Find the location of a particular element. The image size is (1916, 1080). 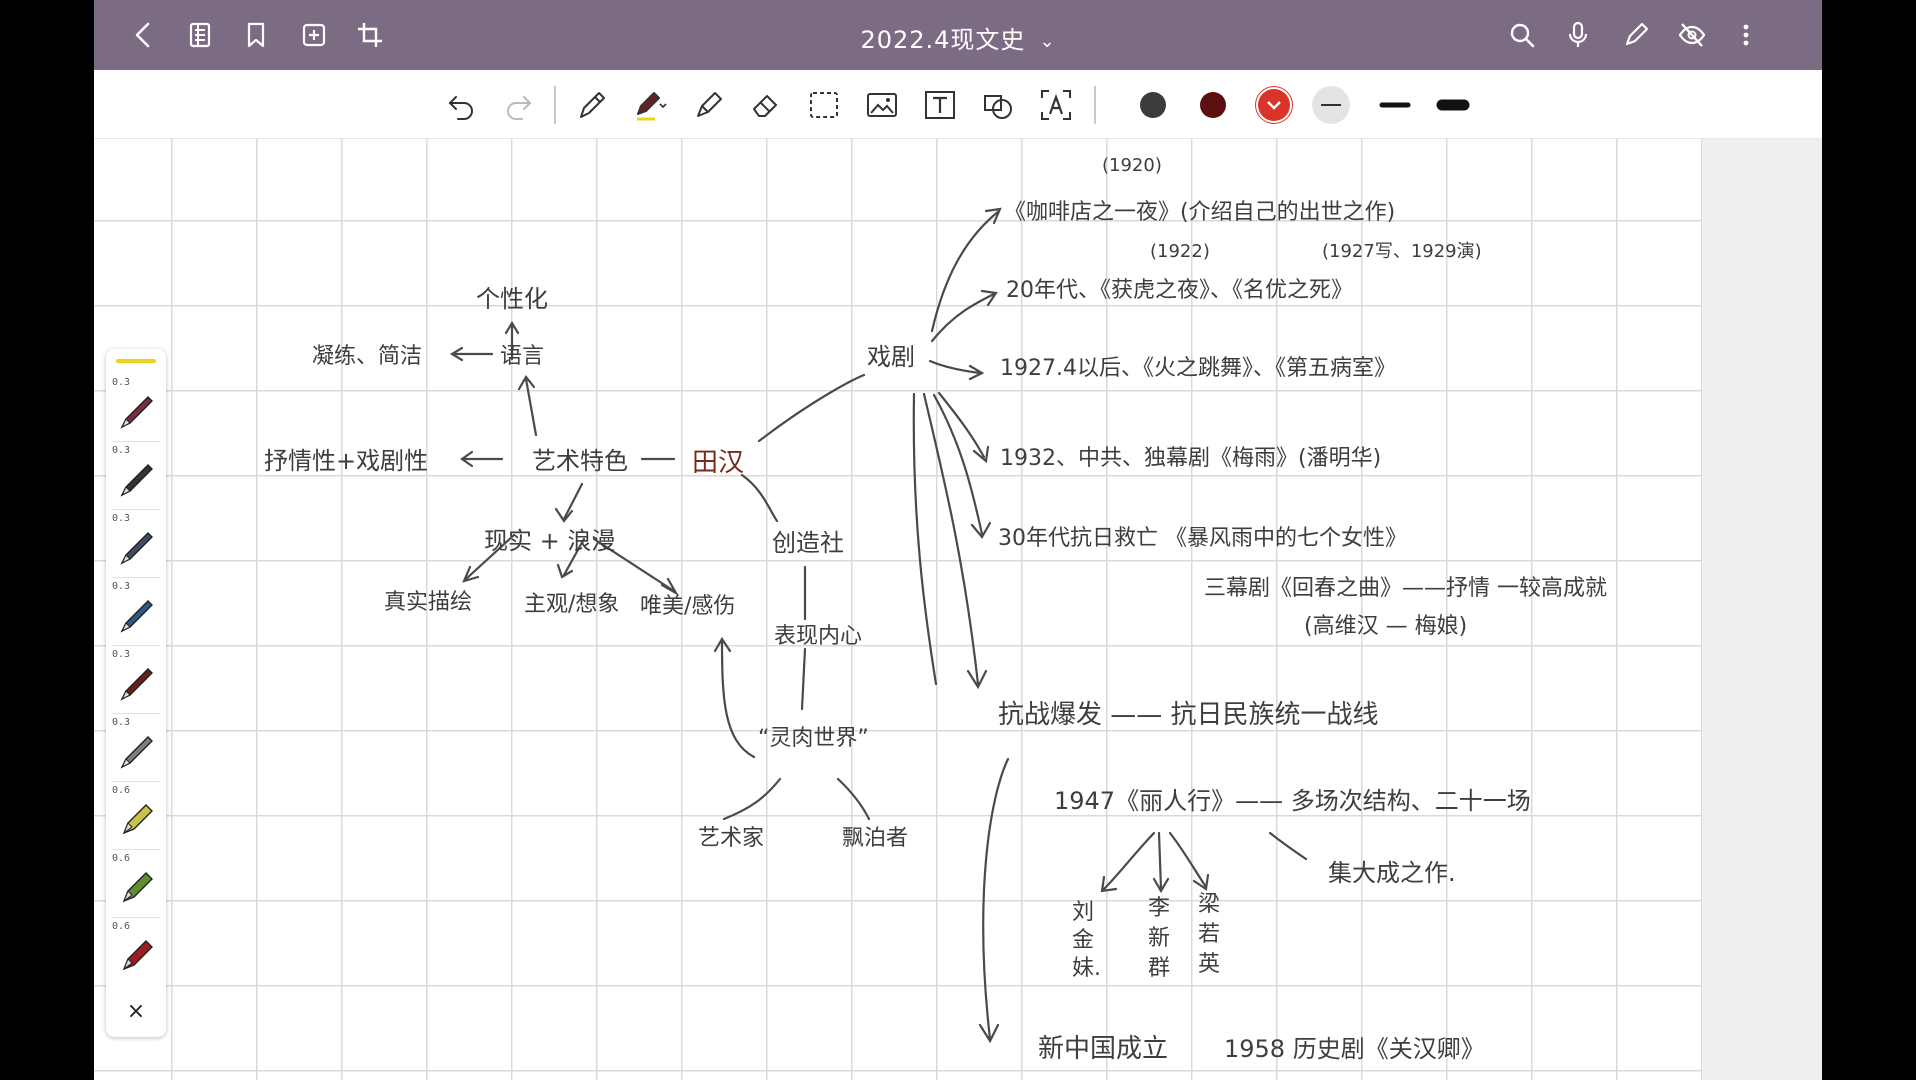

document-title-text: 2022.4现文史 is located at coordinates (942, 40).